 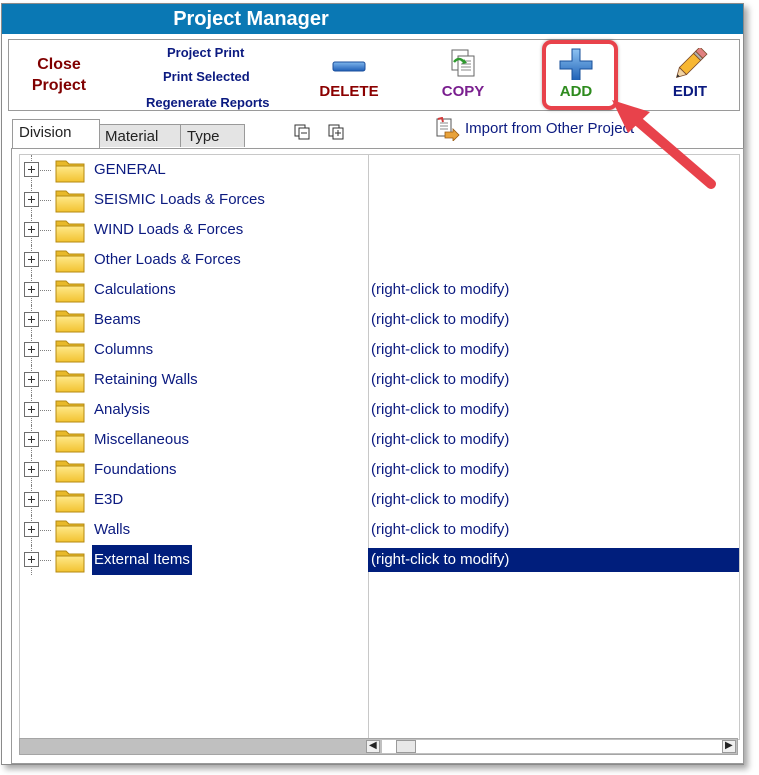 I want to click on division-name: SEISMIC Loads & Forces, so click(x=179, y=200).